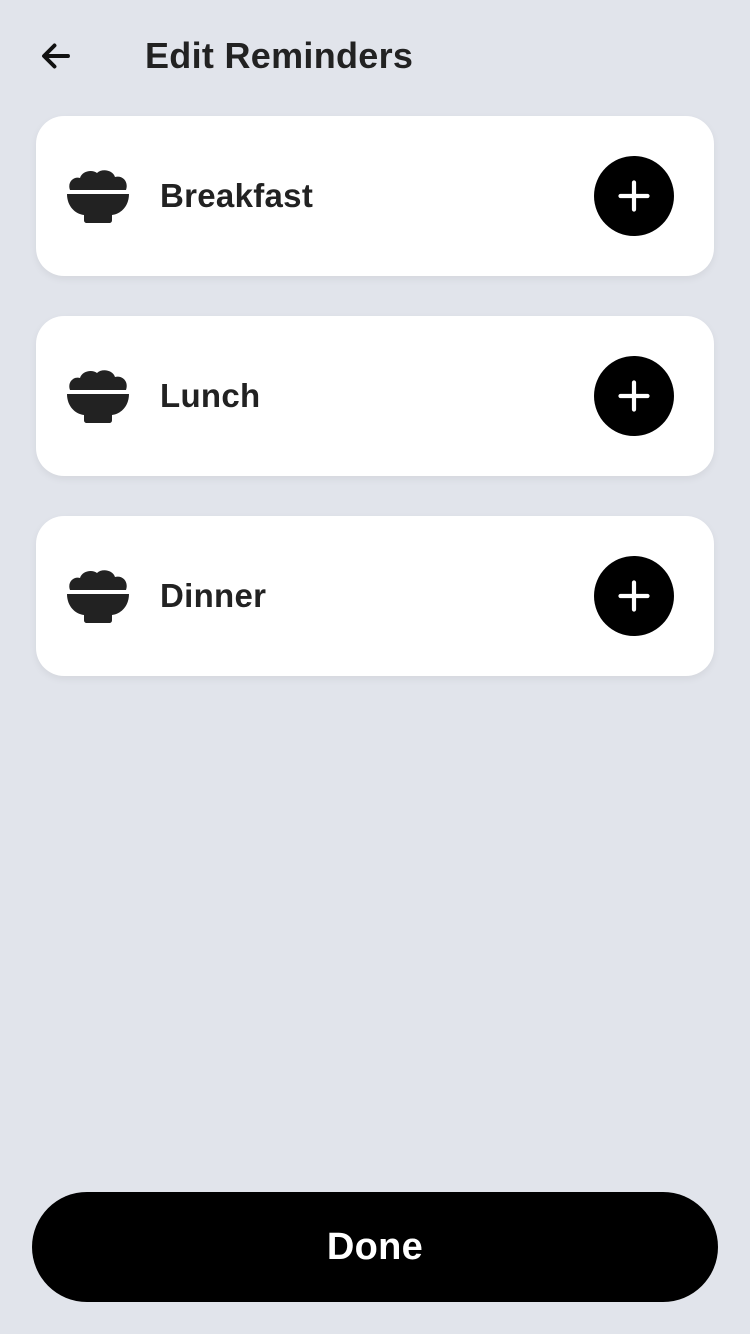 Image resolution: width=750 pixels, height=1334 pixels. What do you see at coordinates (375, 196) in the screenshot?
I see `meal-card-breakfast: Breakfast` at bounding box center [375, 196].